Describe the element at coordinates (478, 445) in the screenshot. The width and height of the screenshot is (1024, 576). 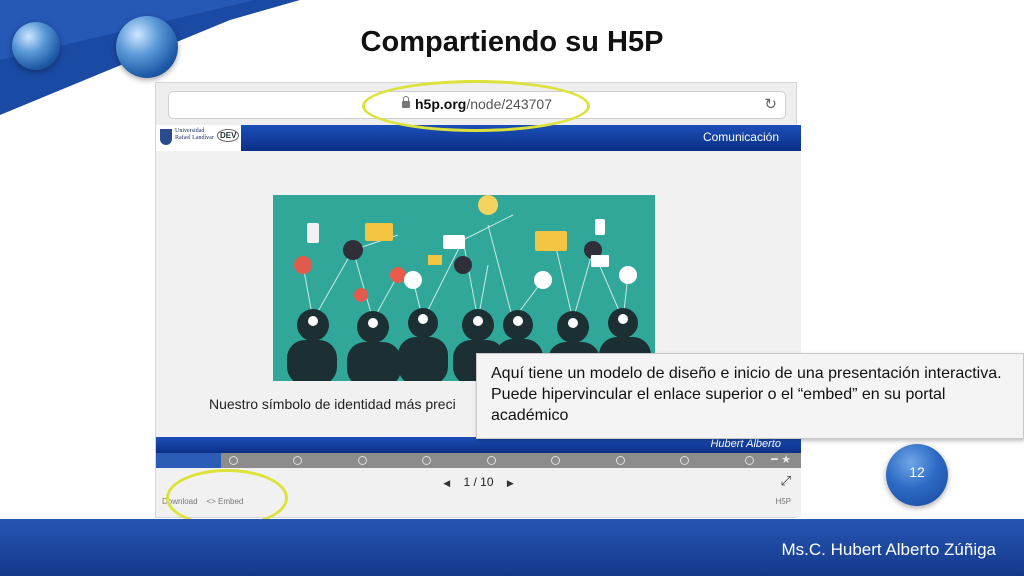
I see `author-bar: Hubert Alberto` at that location.